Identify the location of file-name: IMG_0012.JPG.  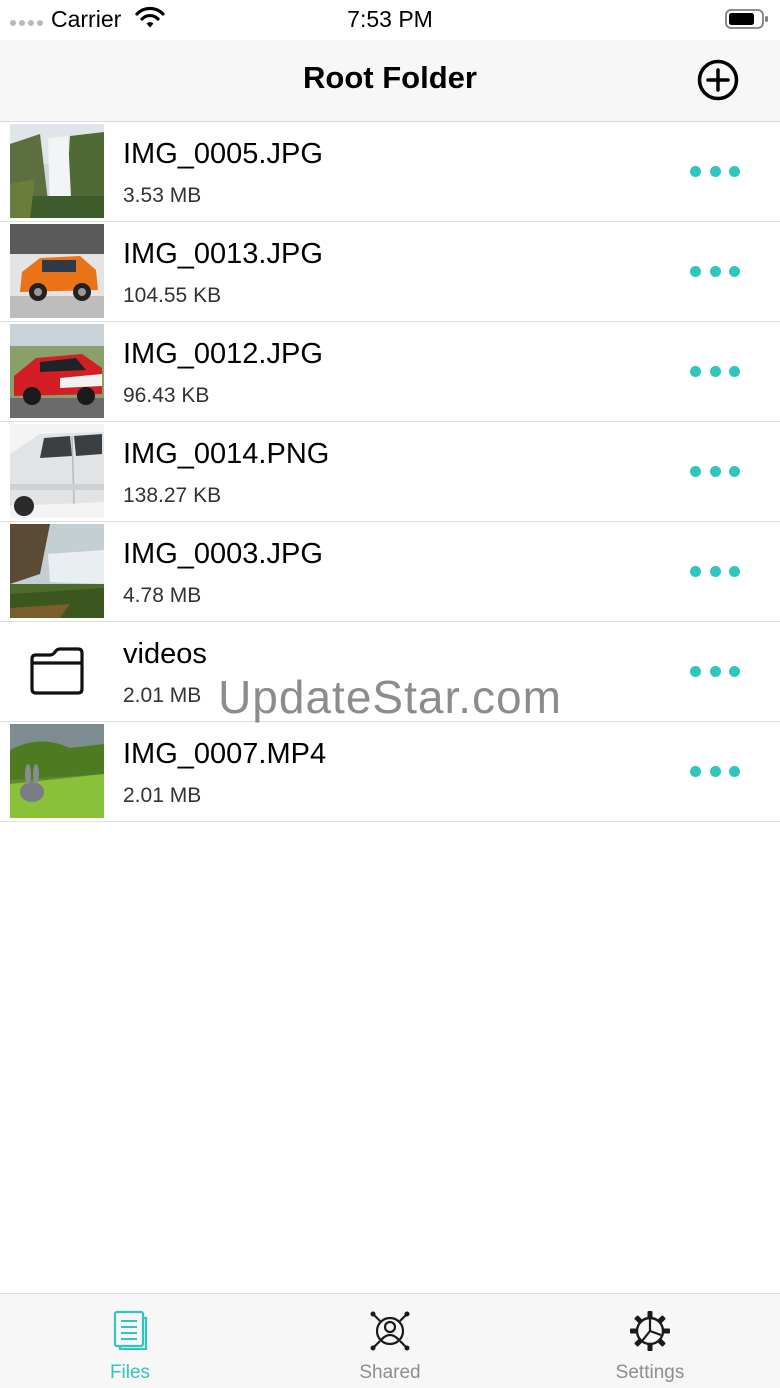
(223, 354).